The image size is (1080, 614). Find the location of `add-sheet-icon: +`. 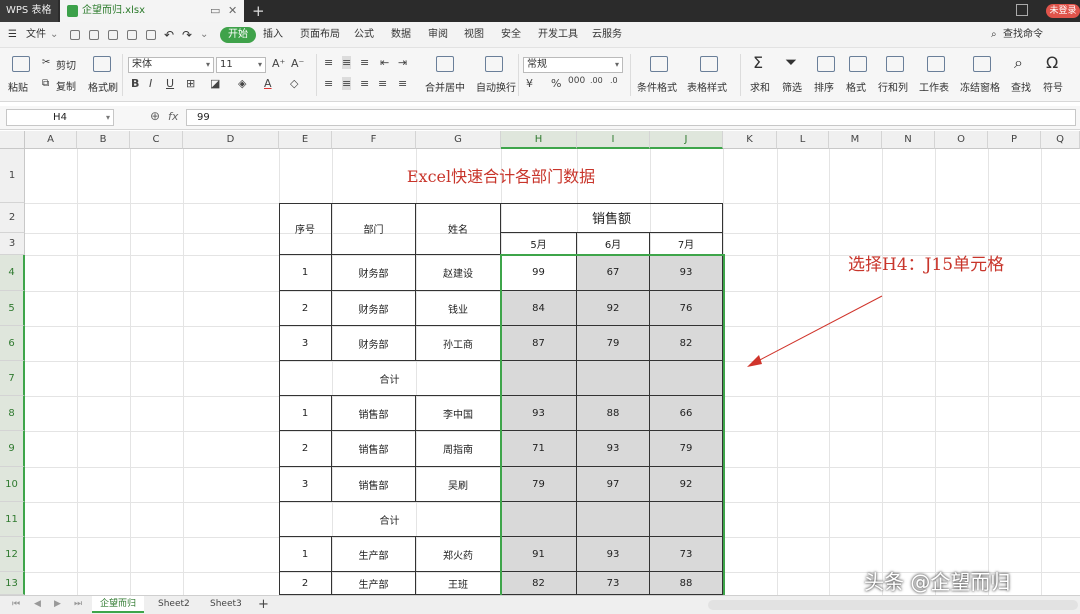

add-sheet-icon: + is located at coordinates (263, 604).